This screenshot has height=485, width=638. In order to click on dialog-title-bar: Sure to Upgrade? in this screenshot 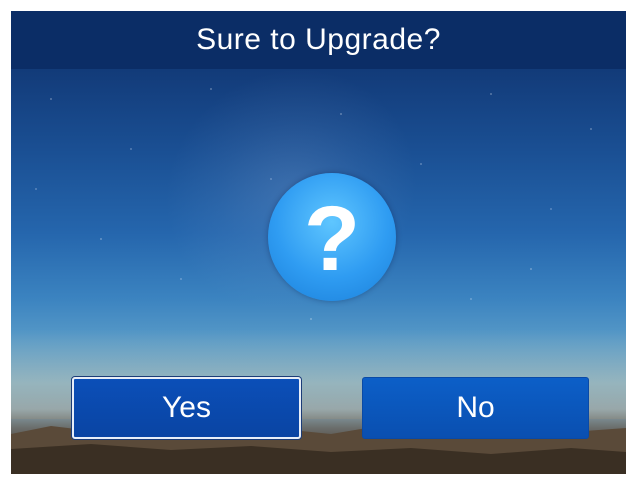, I will do `click(318, 40)`.